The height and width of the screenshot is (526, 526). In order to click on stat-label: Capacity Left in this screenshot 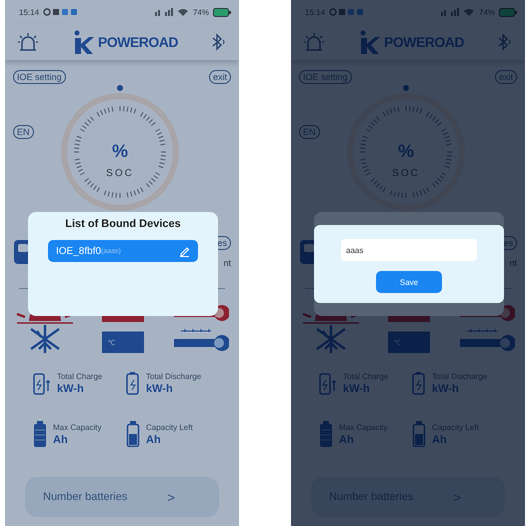, I will do `click(169, 427)`.